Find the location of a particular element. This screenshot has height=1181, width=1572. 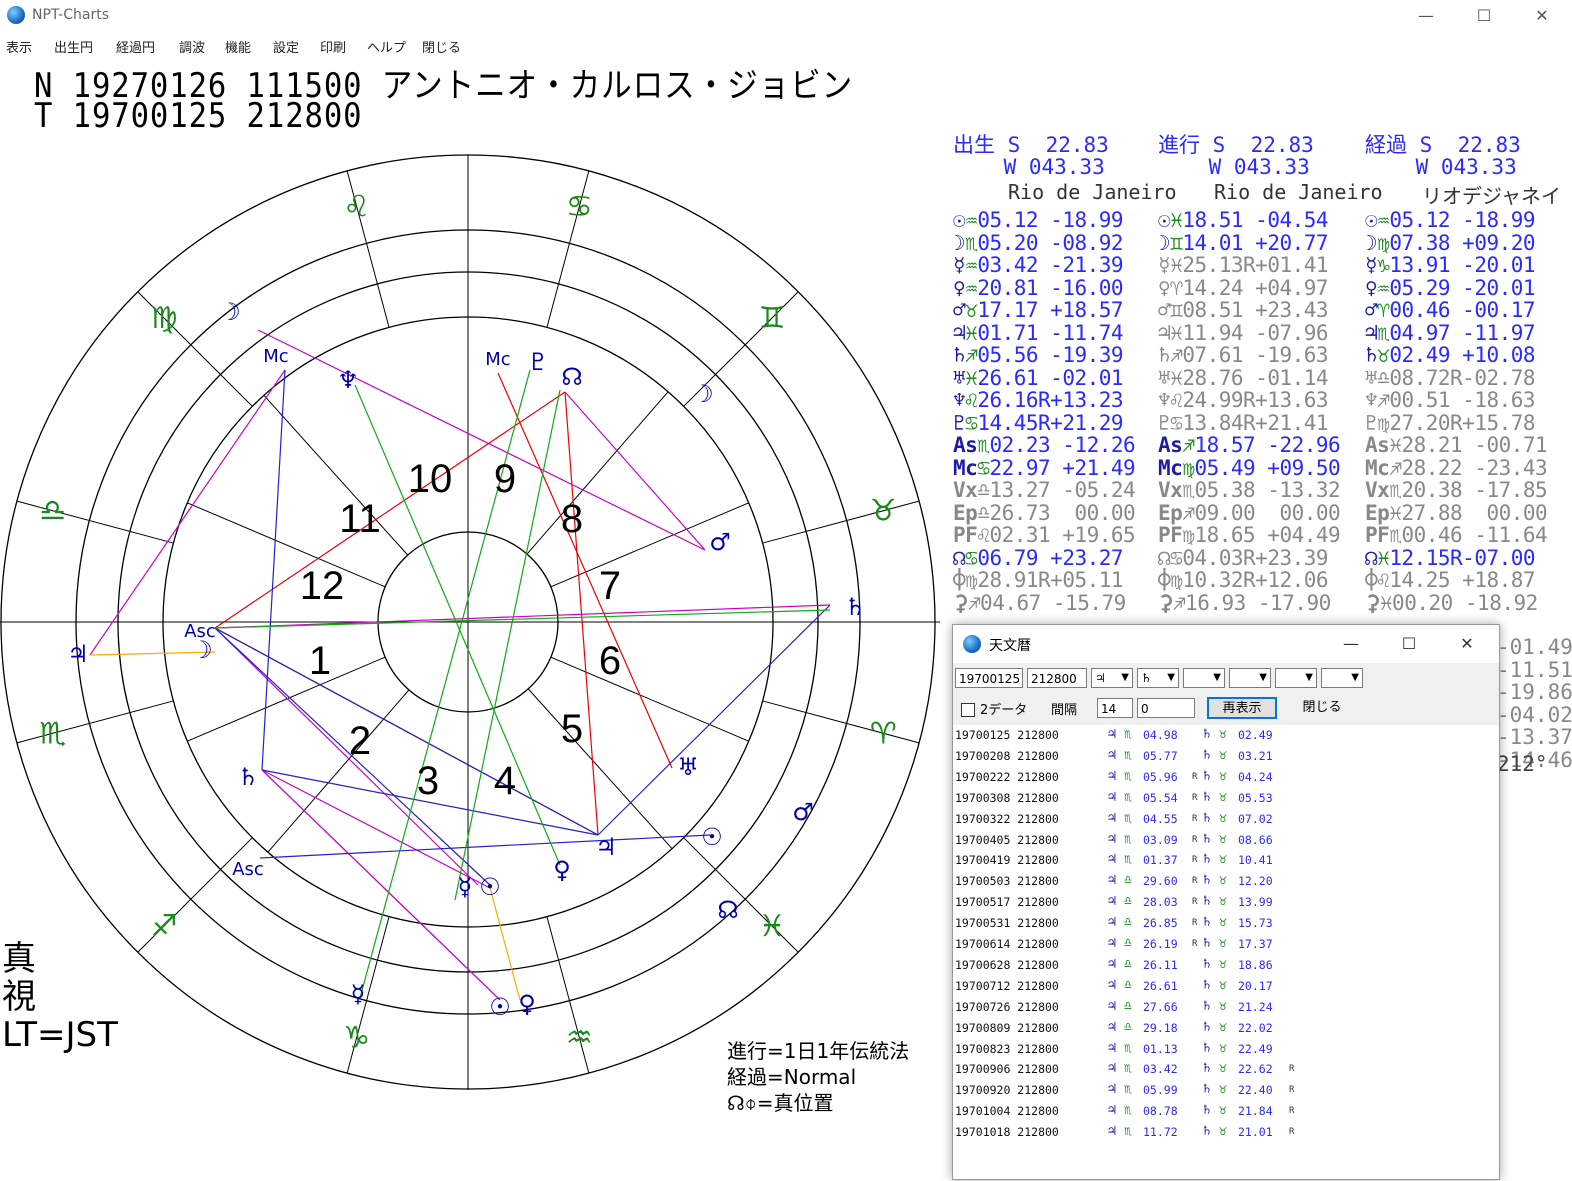

zodiac-sign-glyph: ♒ is located at coordinates (579, 1037).